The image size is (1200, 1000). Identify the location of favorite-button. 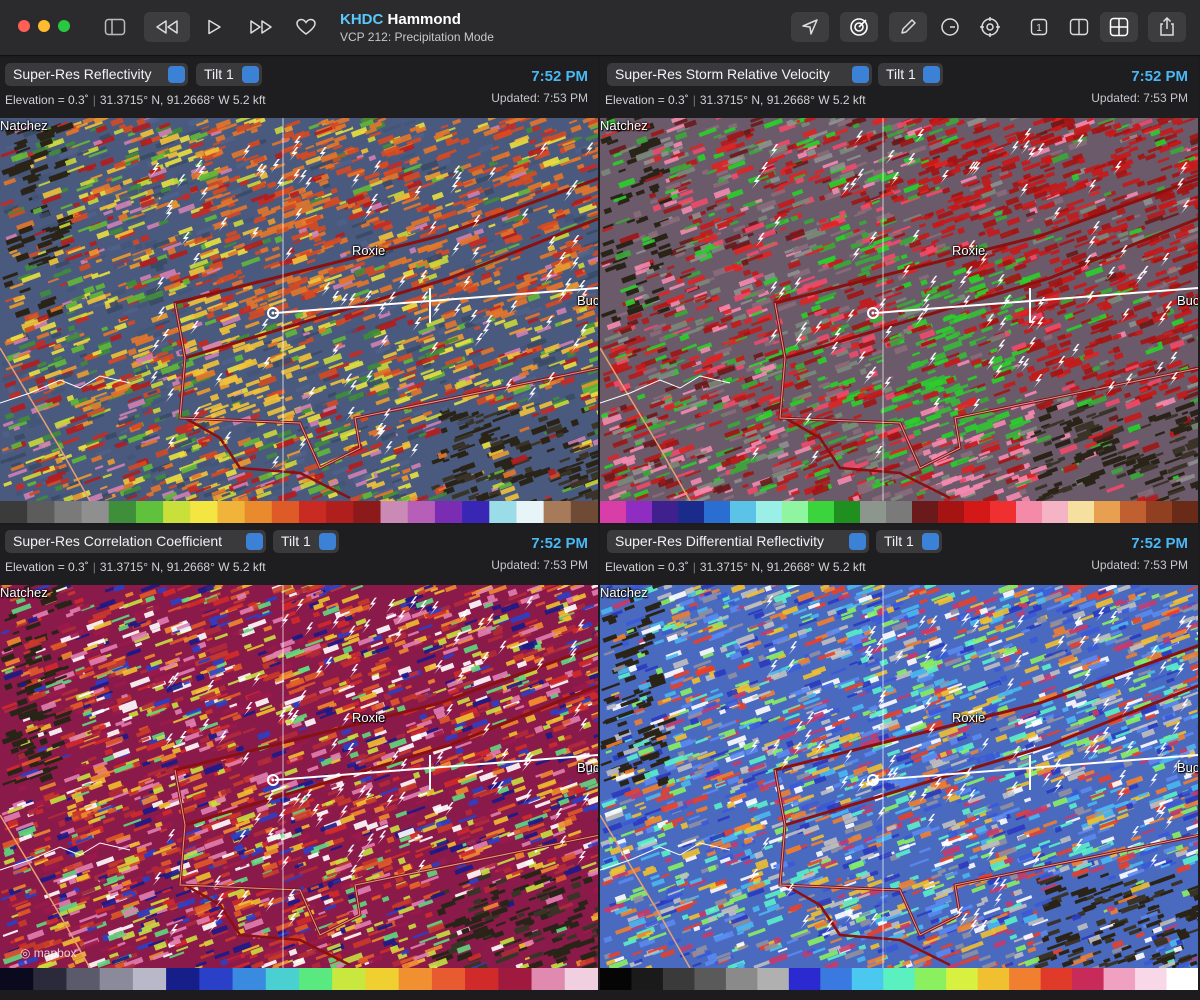
(306, 27).